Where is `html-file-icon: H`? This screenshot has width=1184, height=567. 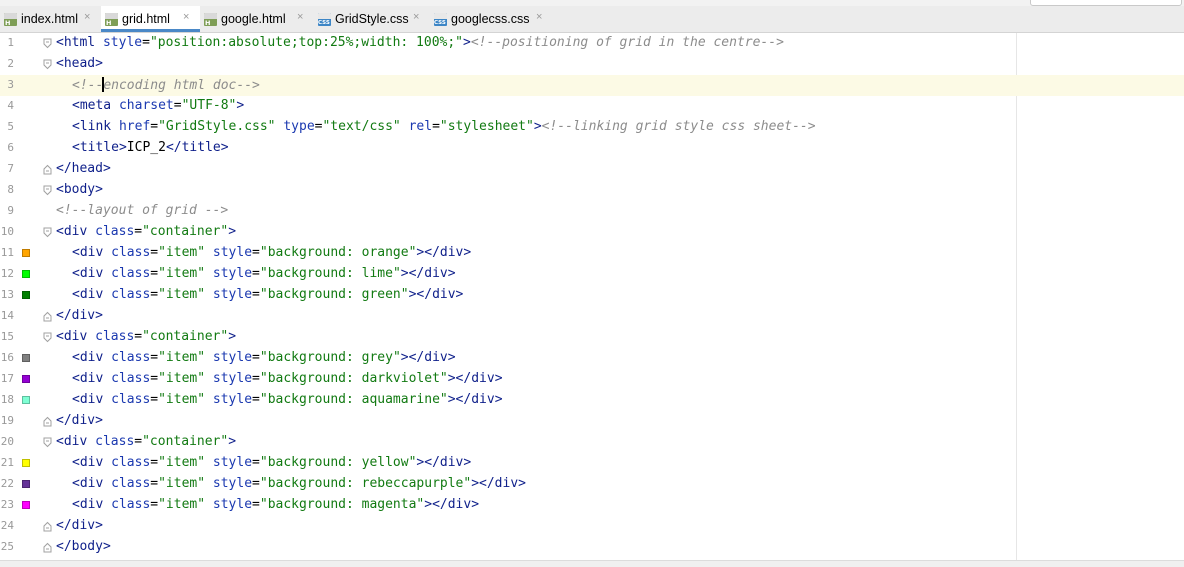
html-file-icon: H is located at coordinates (210, 19).